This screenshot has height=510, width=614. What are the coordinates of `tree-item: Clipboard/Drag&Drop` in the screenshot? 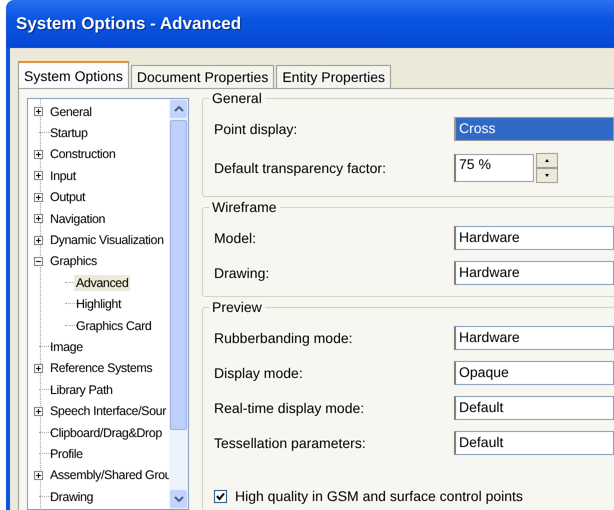 It's located at (106, 432).